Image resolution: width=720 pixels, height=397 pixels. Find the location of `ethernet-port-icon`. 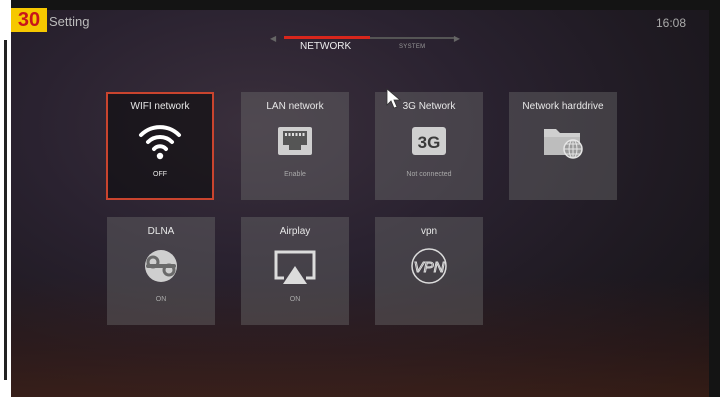

ethernet-port-icon is located at coordinates (295, 141).